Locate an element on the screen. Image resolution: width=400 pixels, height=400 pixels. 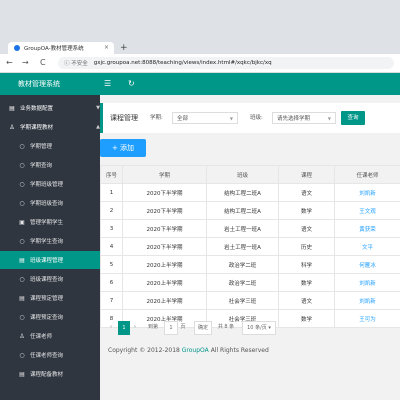
sidebar-item-label: 学期班级管理 is located at coordinates (47, 185).